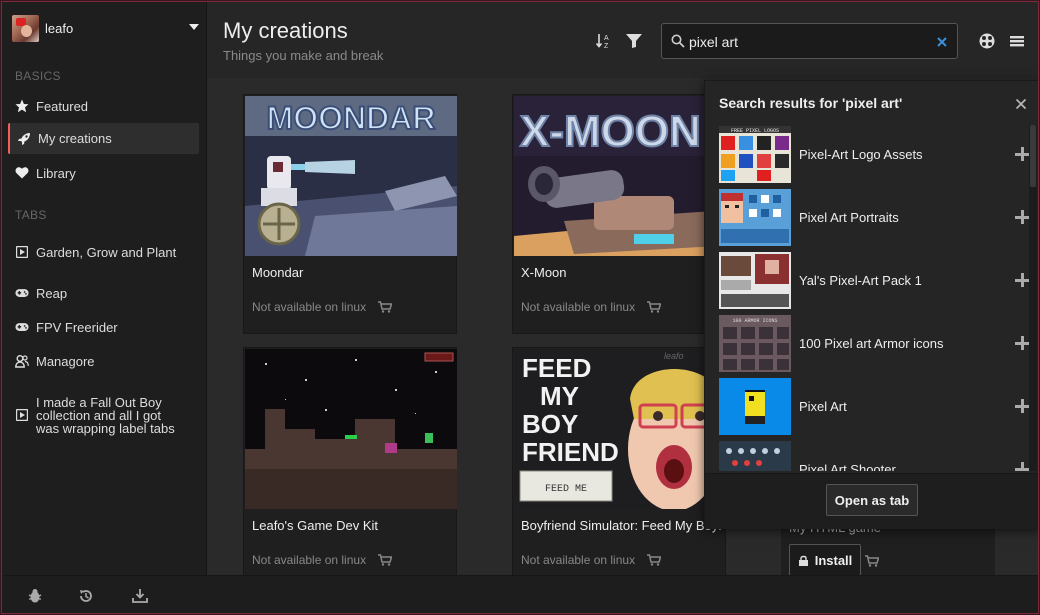 This screenshot has width=1040, height=615. Describe the element at coordinates (1021, 103) in the screenshot. I see `close-icon` at that location.